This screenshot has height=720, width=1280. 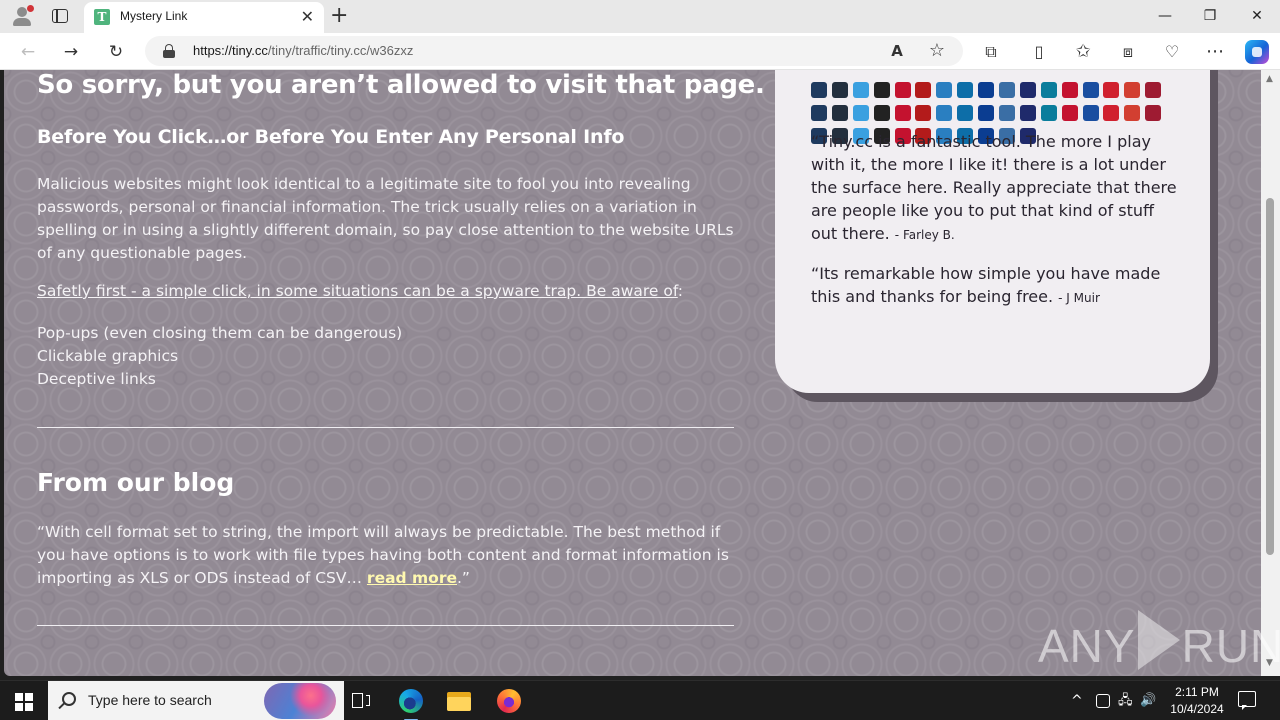 What do you see at coordinates (71, 52) in the screenshot?
I see `forward-button: →` at bounding box center [71, 52].